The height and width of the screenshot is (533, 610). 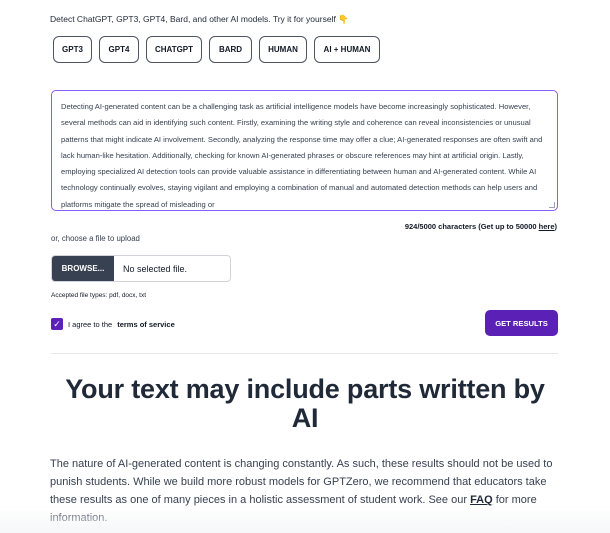 I want to click on terms-agreement: ✓ I agree to the terms of service, so click(x=113, y=324).